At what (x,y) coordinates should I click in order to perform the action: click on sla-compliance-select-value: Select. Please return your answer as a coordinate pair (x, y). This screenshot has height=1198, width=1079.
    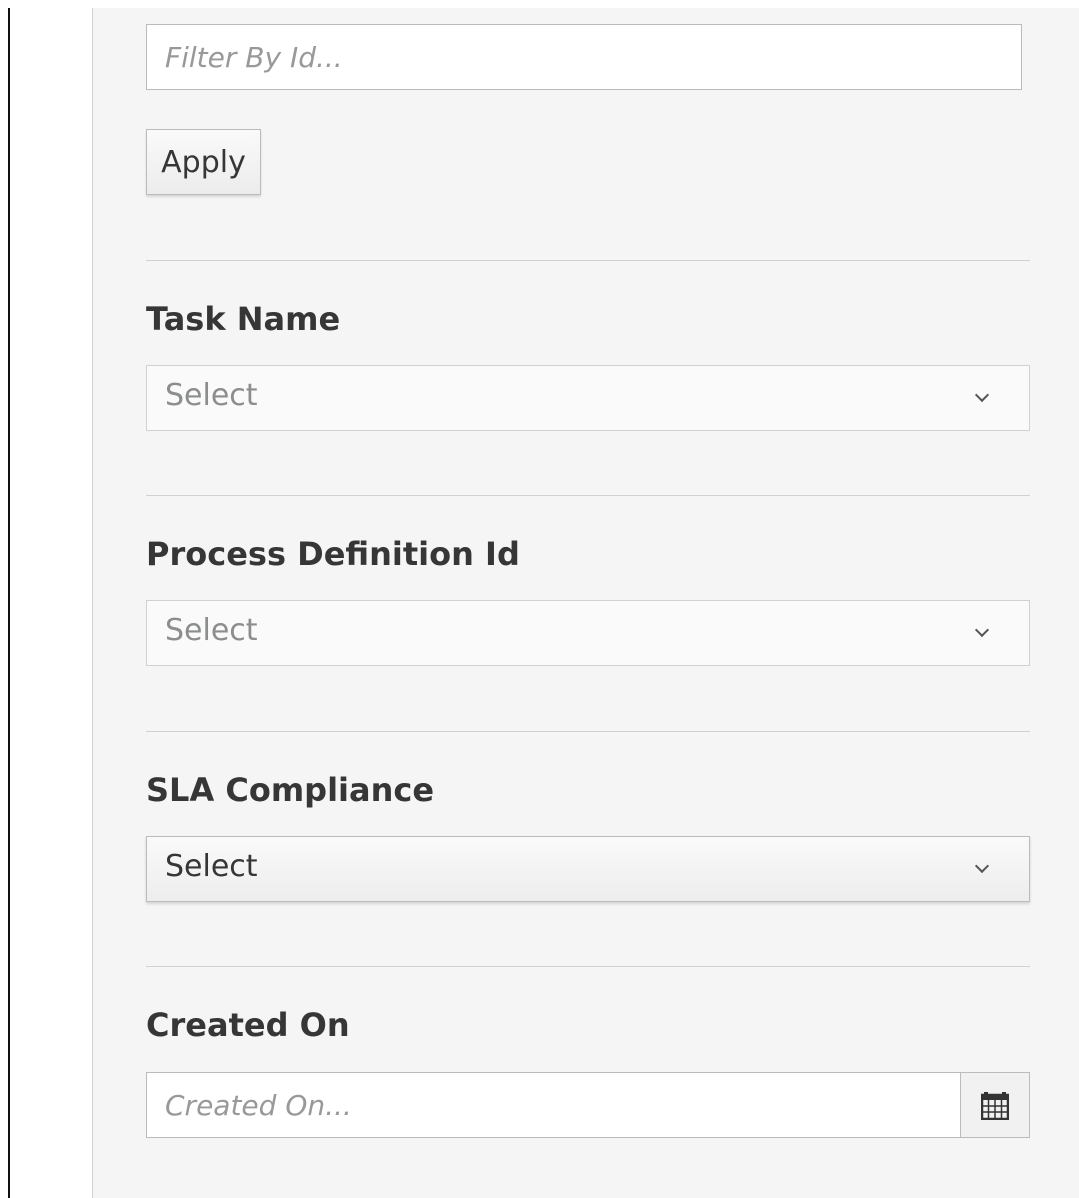
    Looking at the image, I should click on (211, 866).